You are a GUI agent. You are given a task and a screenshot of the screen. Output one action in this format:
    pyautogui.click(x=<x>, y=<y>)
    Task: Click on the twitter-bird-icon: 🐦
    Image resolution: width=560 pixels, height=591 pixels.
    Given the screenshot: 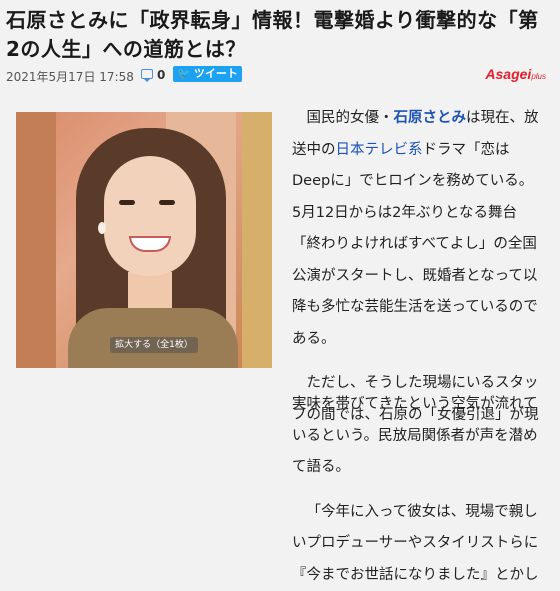 What is the action you would take?
    pyautogui.click(x=184, y=73)
    